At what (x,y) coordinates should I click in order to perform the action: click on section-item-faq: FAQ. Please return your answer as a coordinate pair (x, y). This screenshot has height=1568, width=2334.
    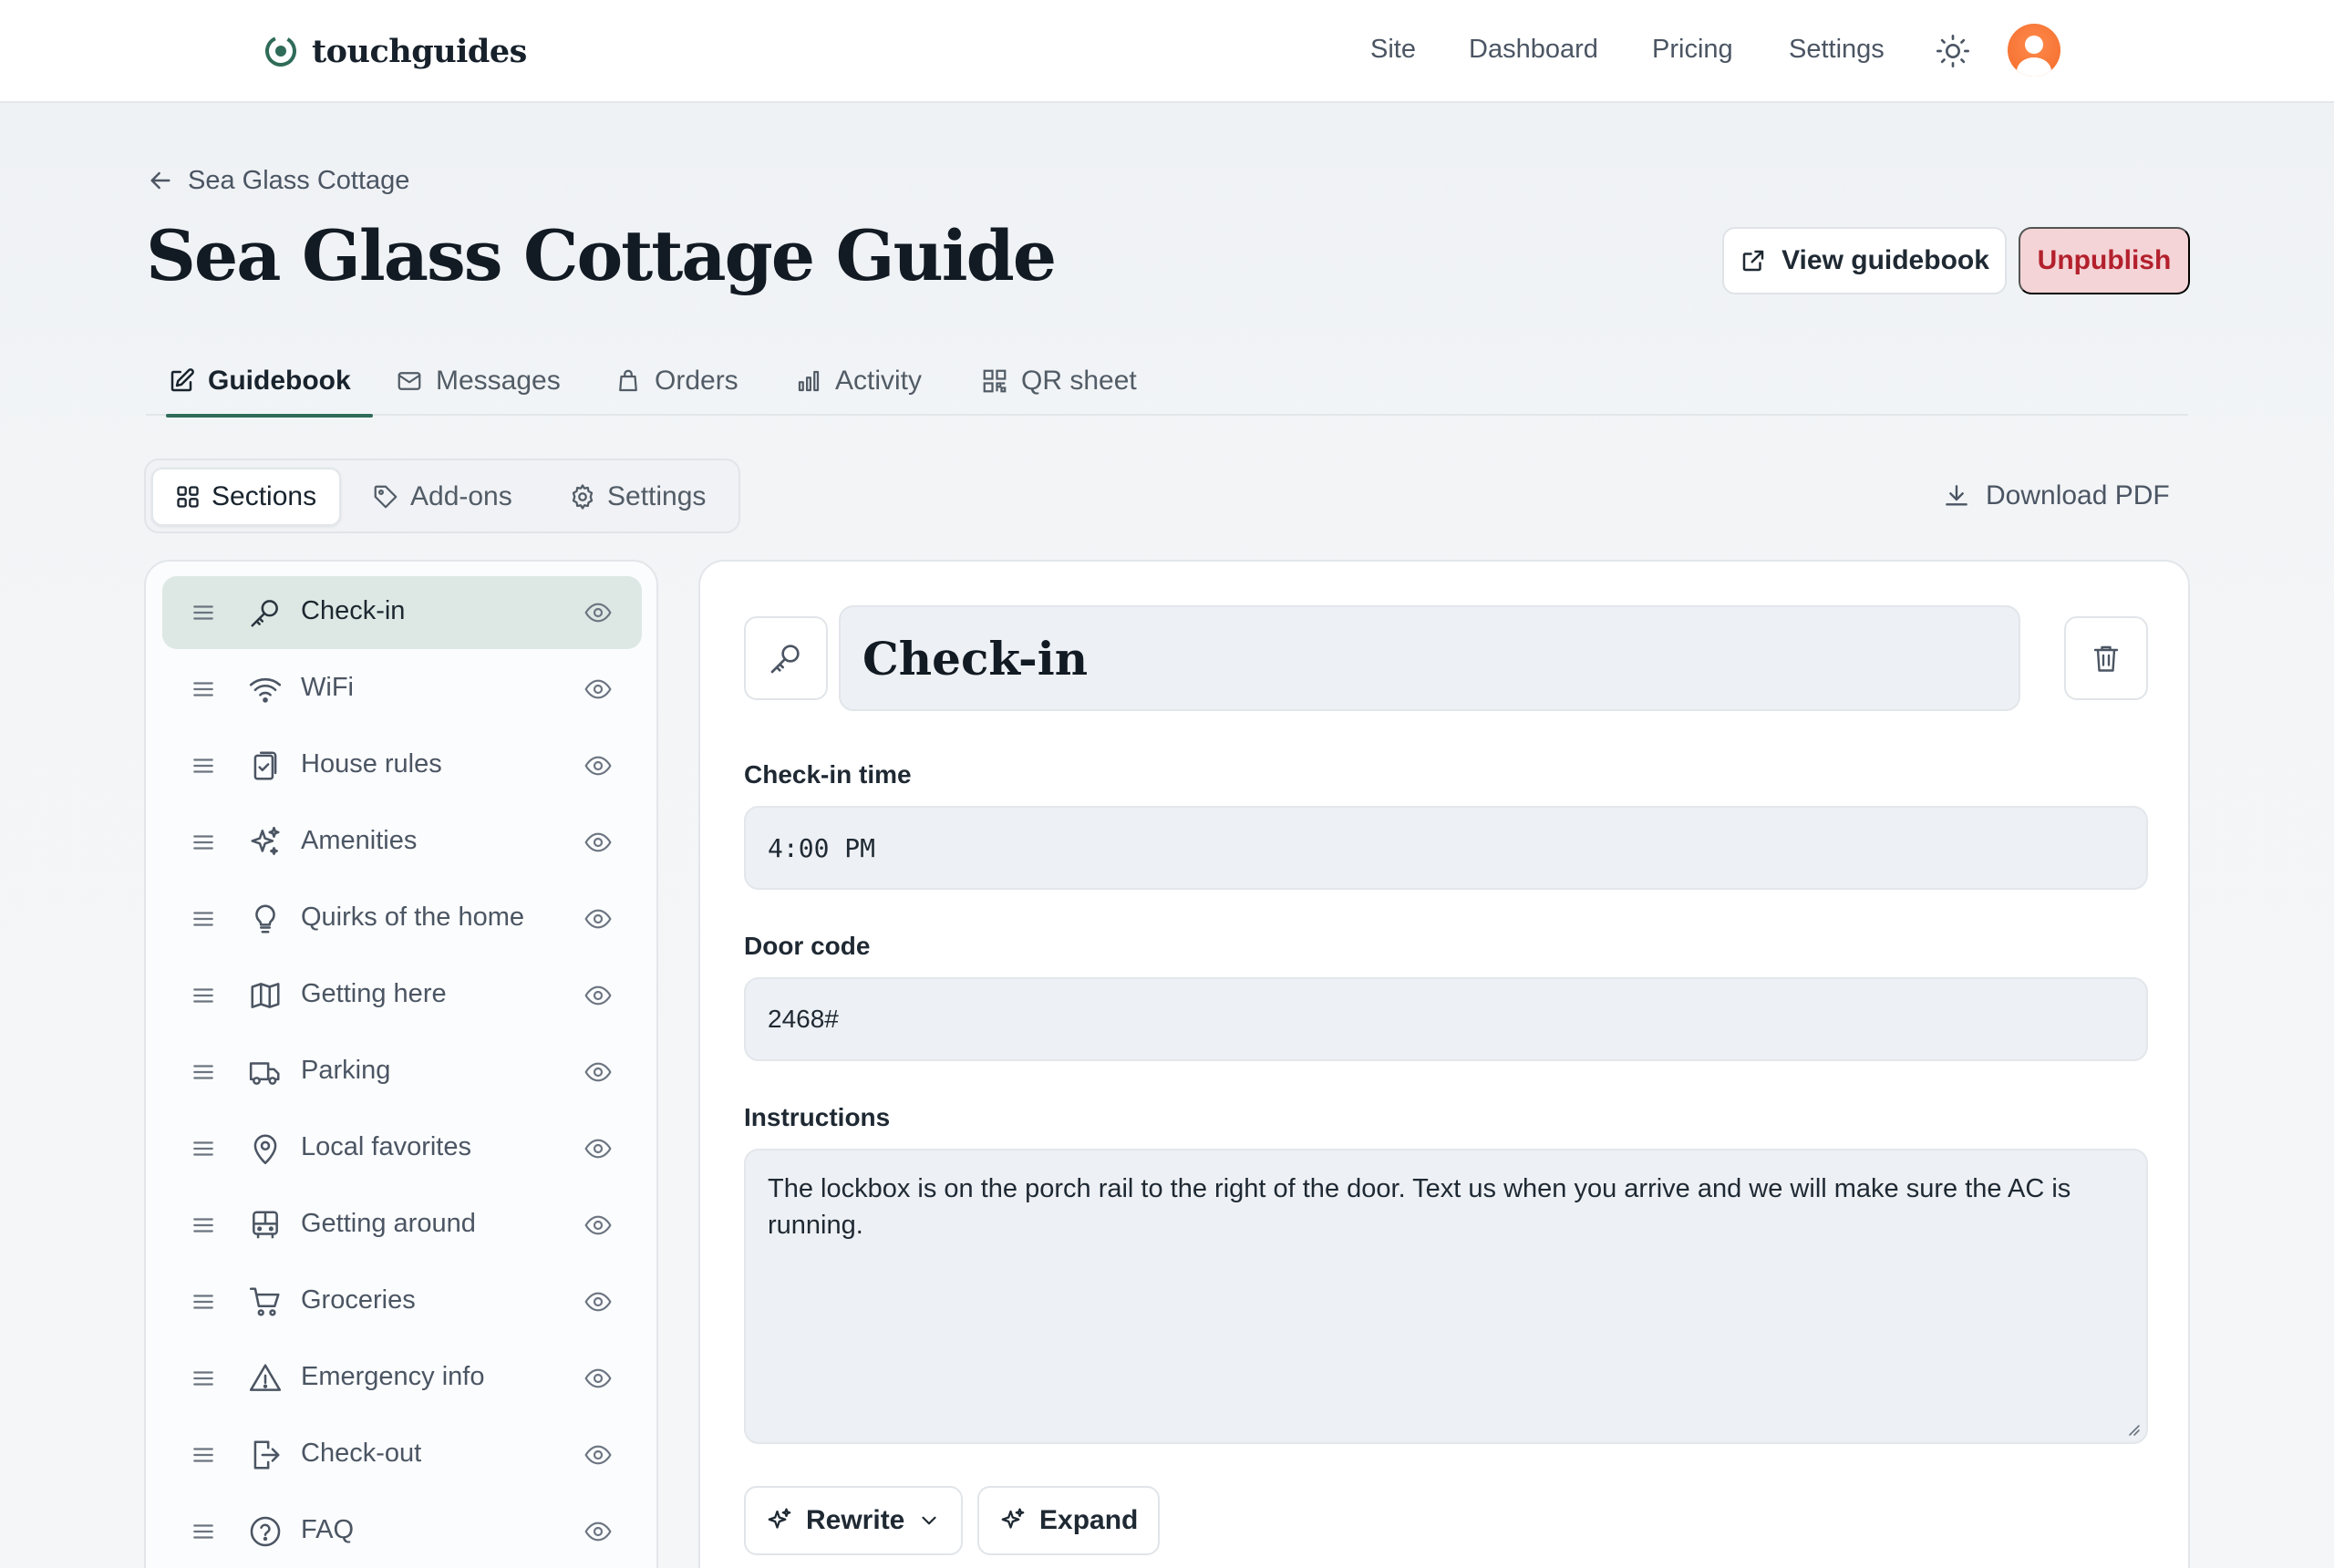
    Looking at the image, I should click on (402, 1531).